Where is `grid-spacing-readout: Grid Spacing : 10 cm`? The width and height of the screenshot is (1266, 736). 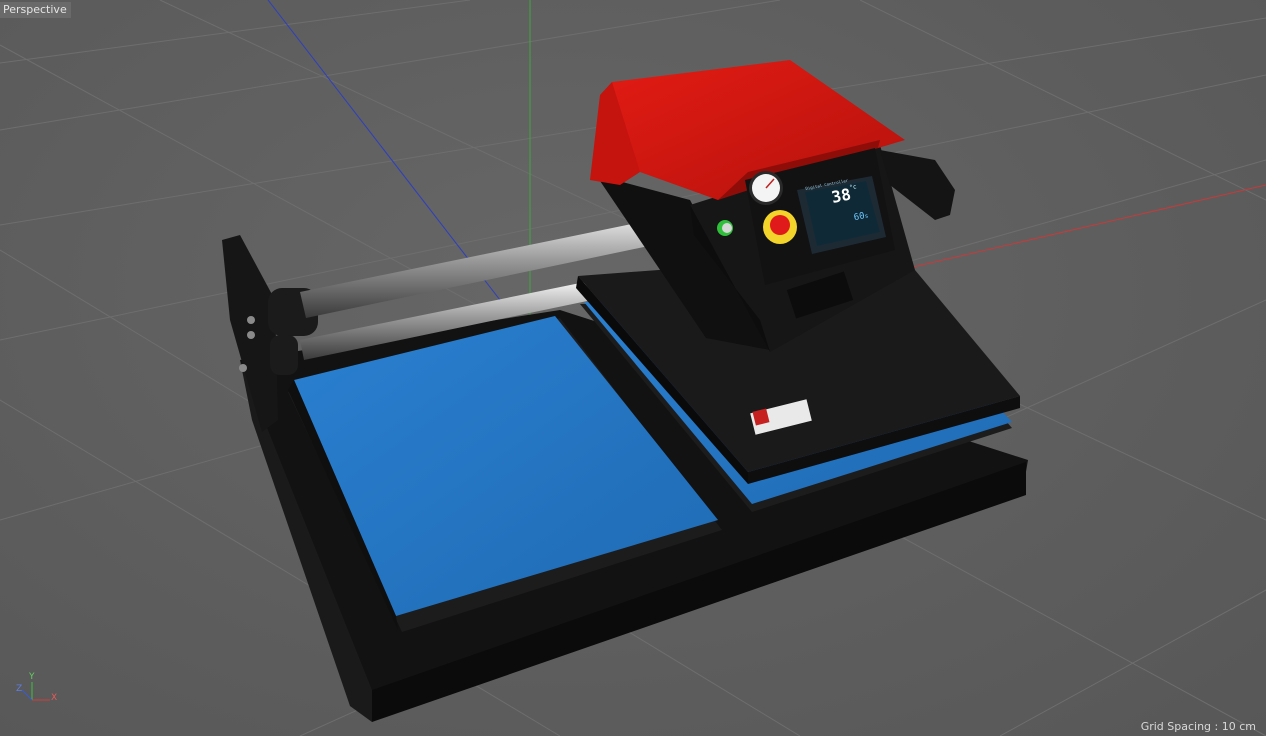
grid-spacing-readout: Grid Spacing : 10 cm is located at coordinates (1198, 726).